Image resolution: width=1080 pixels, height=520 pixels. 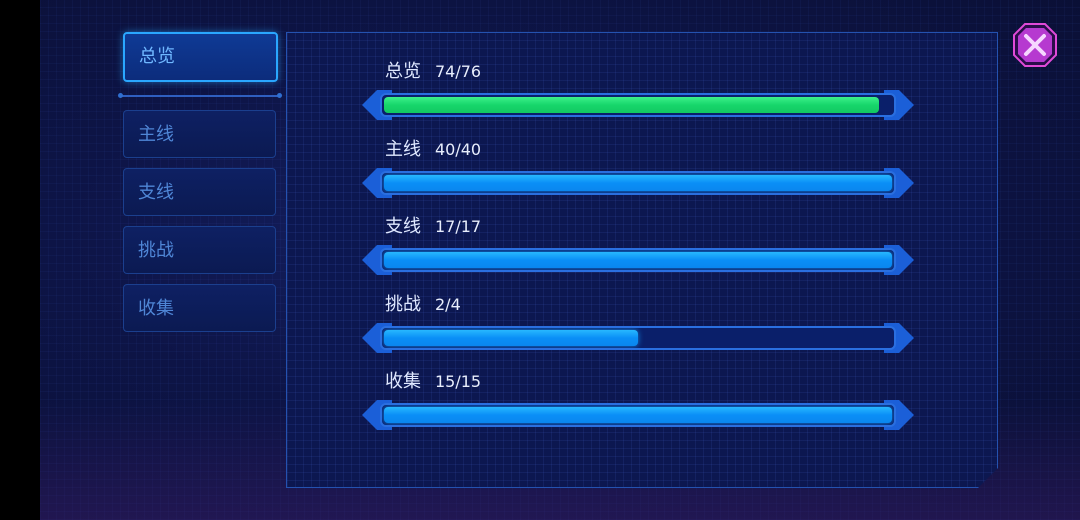 What do you see at coordinates (423, 305) in the screenshot?
I see `progress-row-label: 挑战 2/4` at bounding box center [423, 305].